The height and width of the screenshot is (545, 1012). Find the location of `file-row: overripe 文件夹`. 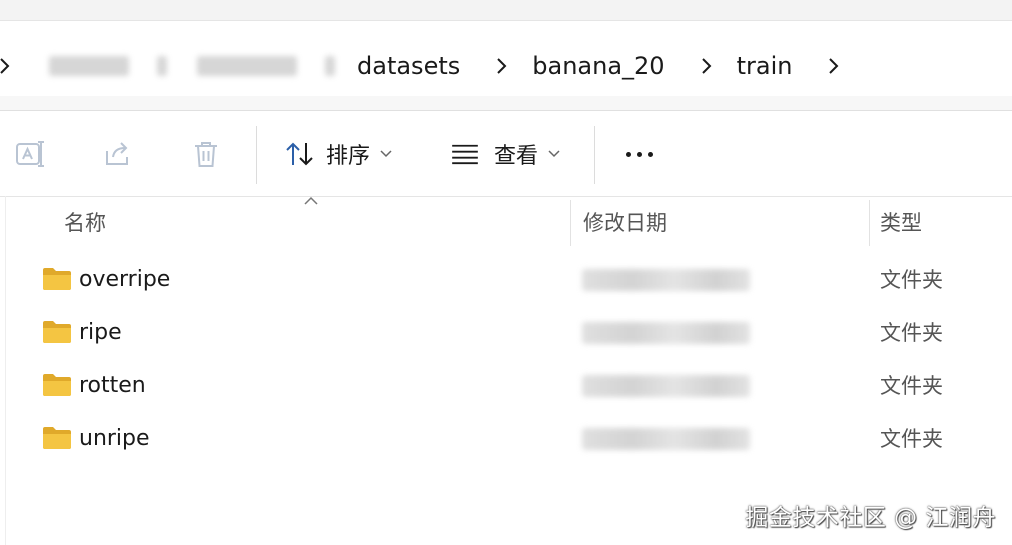

file-row: overripe 文件夹 is located at coordinates (506, 280).